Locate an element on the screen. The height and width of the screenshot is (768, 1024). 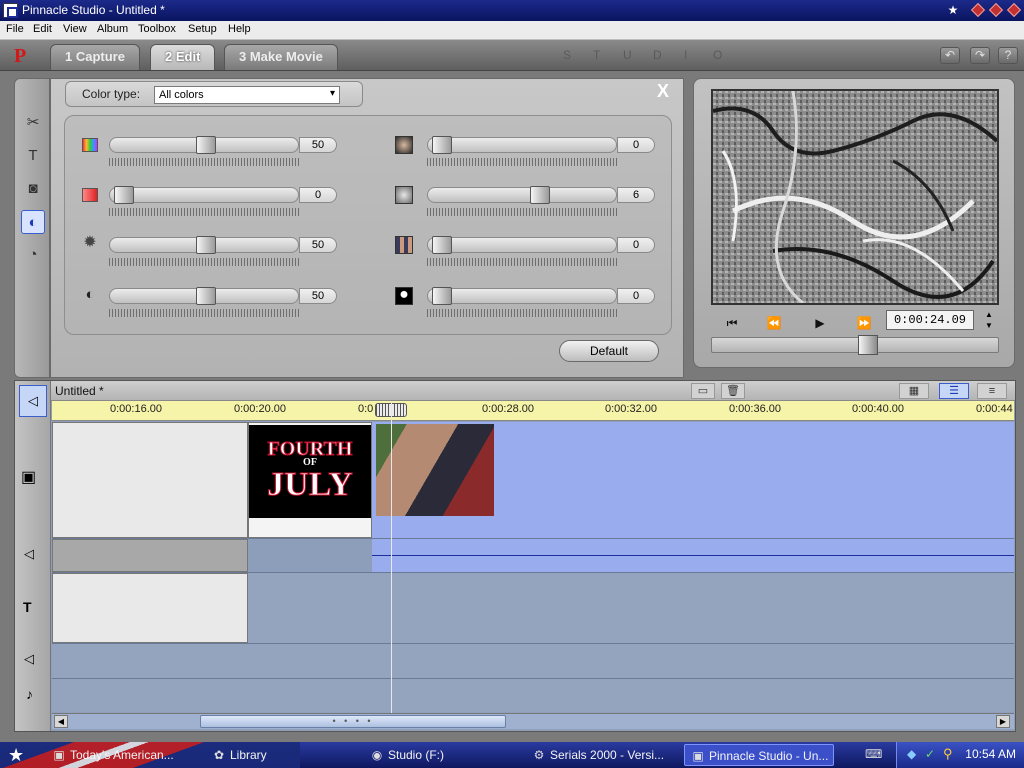
keyboard-icon: ⌨ is located at coordinates (873, 754).